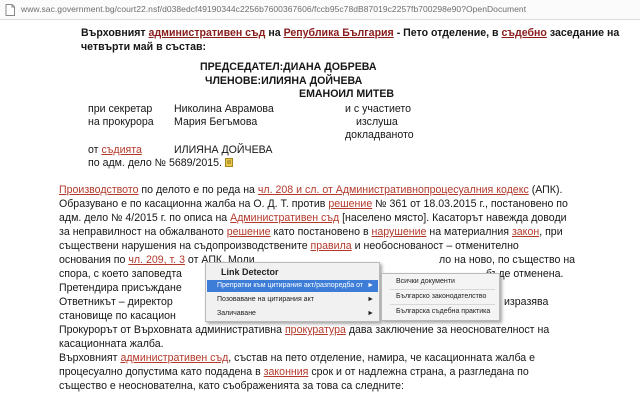  What do you see at coordinates (274, 33) in the screenshot?
I see `intro-text: на` at bounding box center [274, 33].